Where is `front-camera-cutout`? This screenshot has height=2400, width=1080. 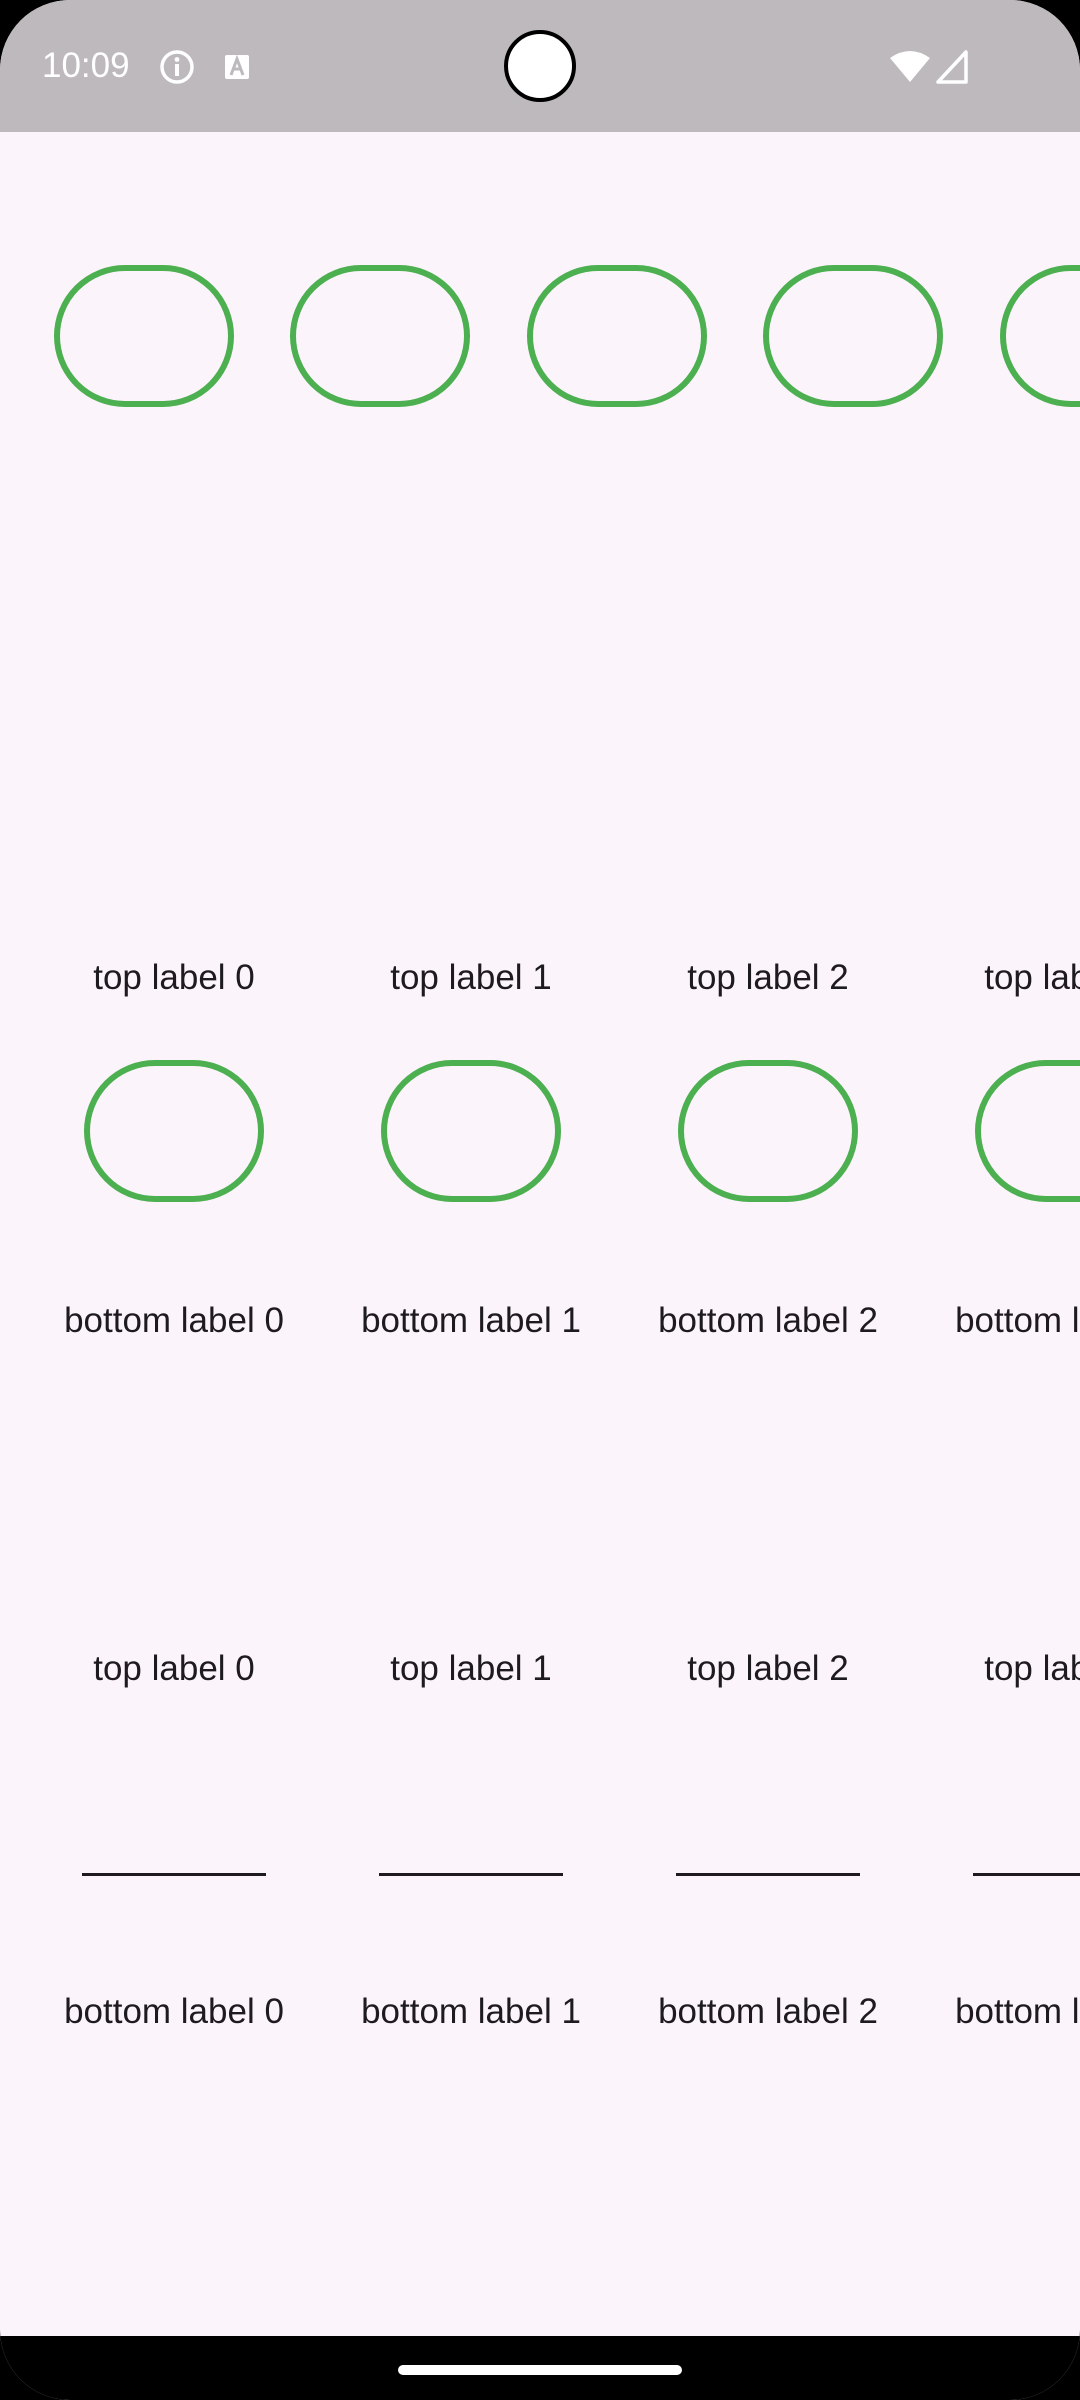 front-camera-cutout is located at coordinates (540, 66).